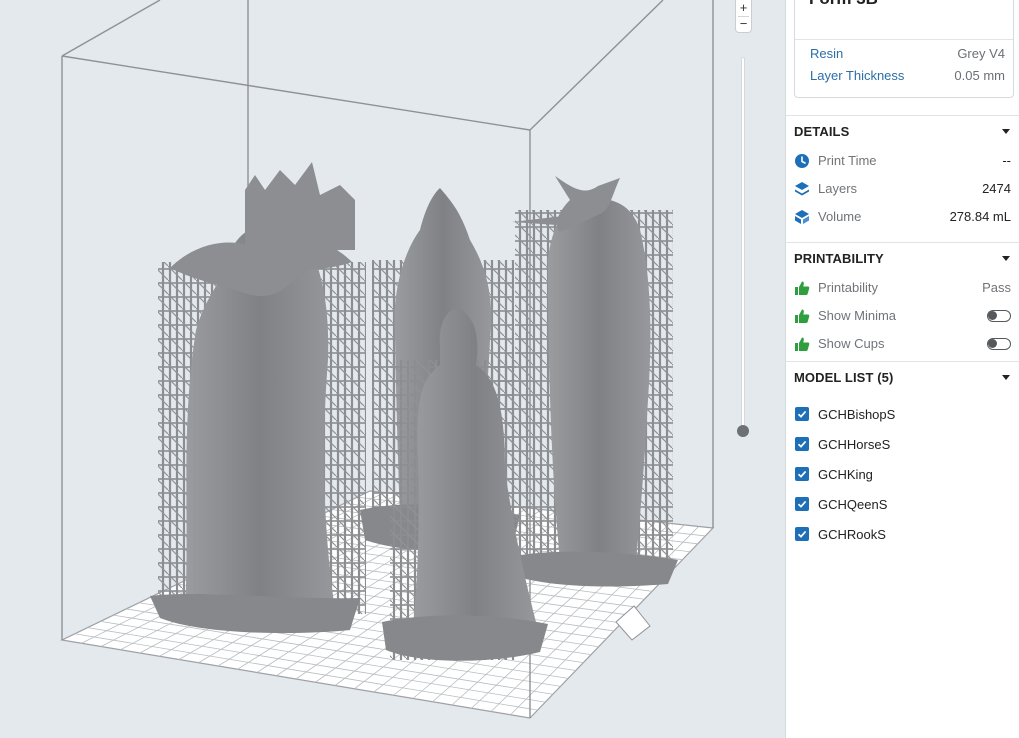 The image size is (1019, 738). I want to click on printer-divider, so click(904, 39).